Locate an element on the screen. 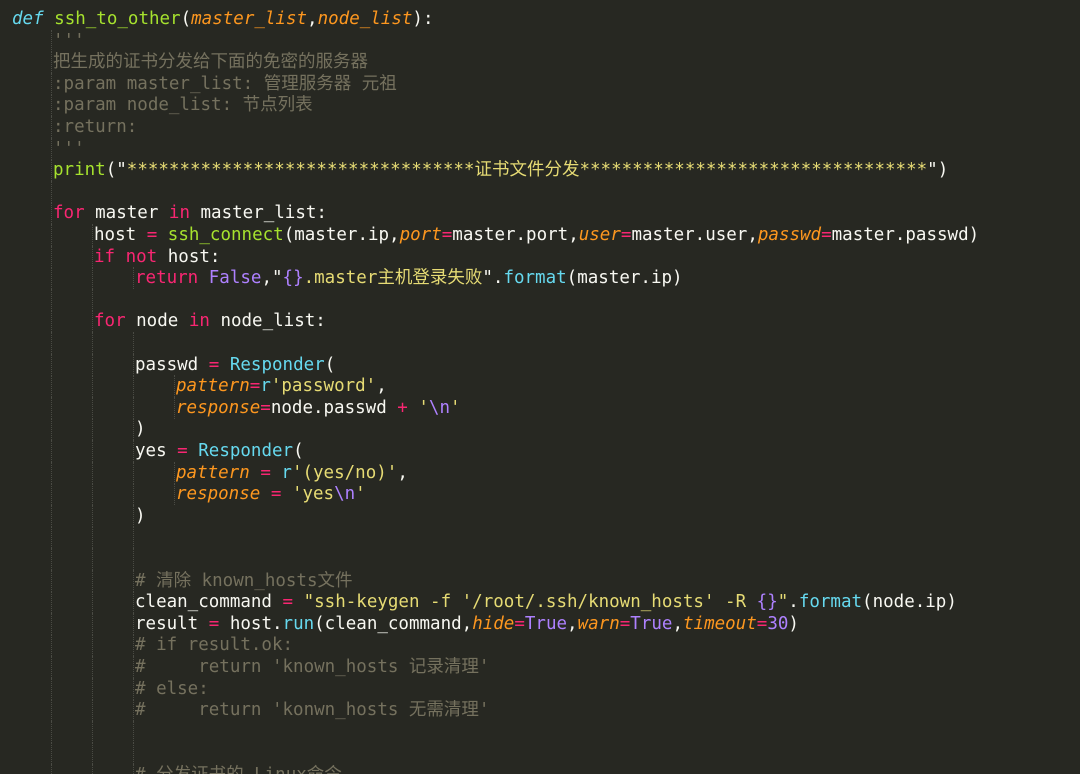 The image size is (1080, 774). code-token: pattern is located at coordinates (213, 386).